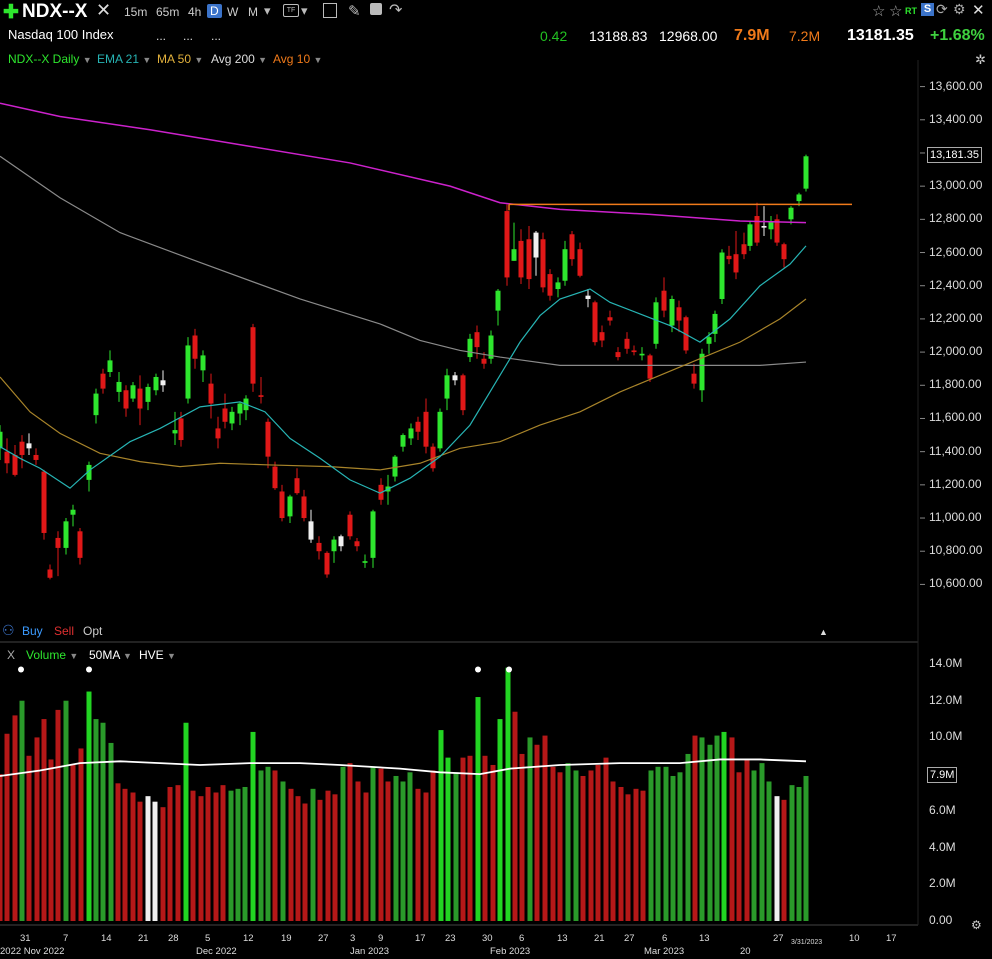 This screenshot has width=992, height=959. Describe the element at coordinates (956, 284) in the screenshot. I see `price-axis-label: 12,400.00` at that location.